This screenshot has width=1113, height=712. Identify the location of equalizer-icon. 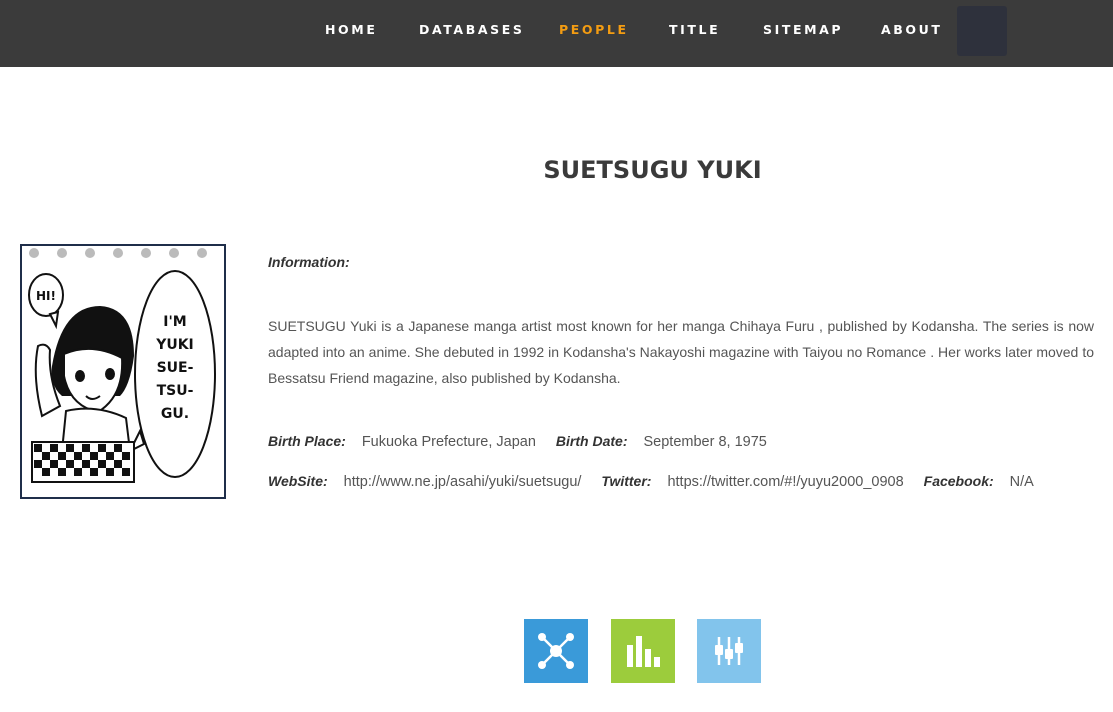
(729, 651).